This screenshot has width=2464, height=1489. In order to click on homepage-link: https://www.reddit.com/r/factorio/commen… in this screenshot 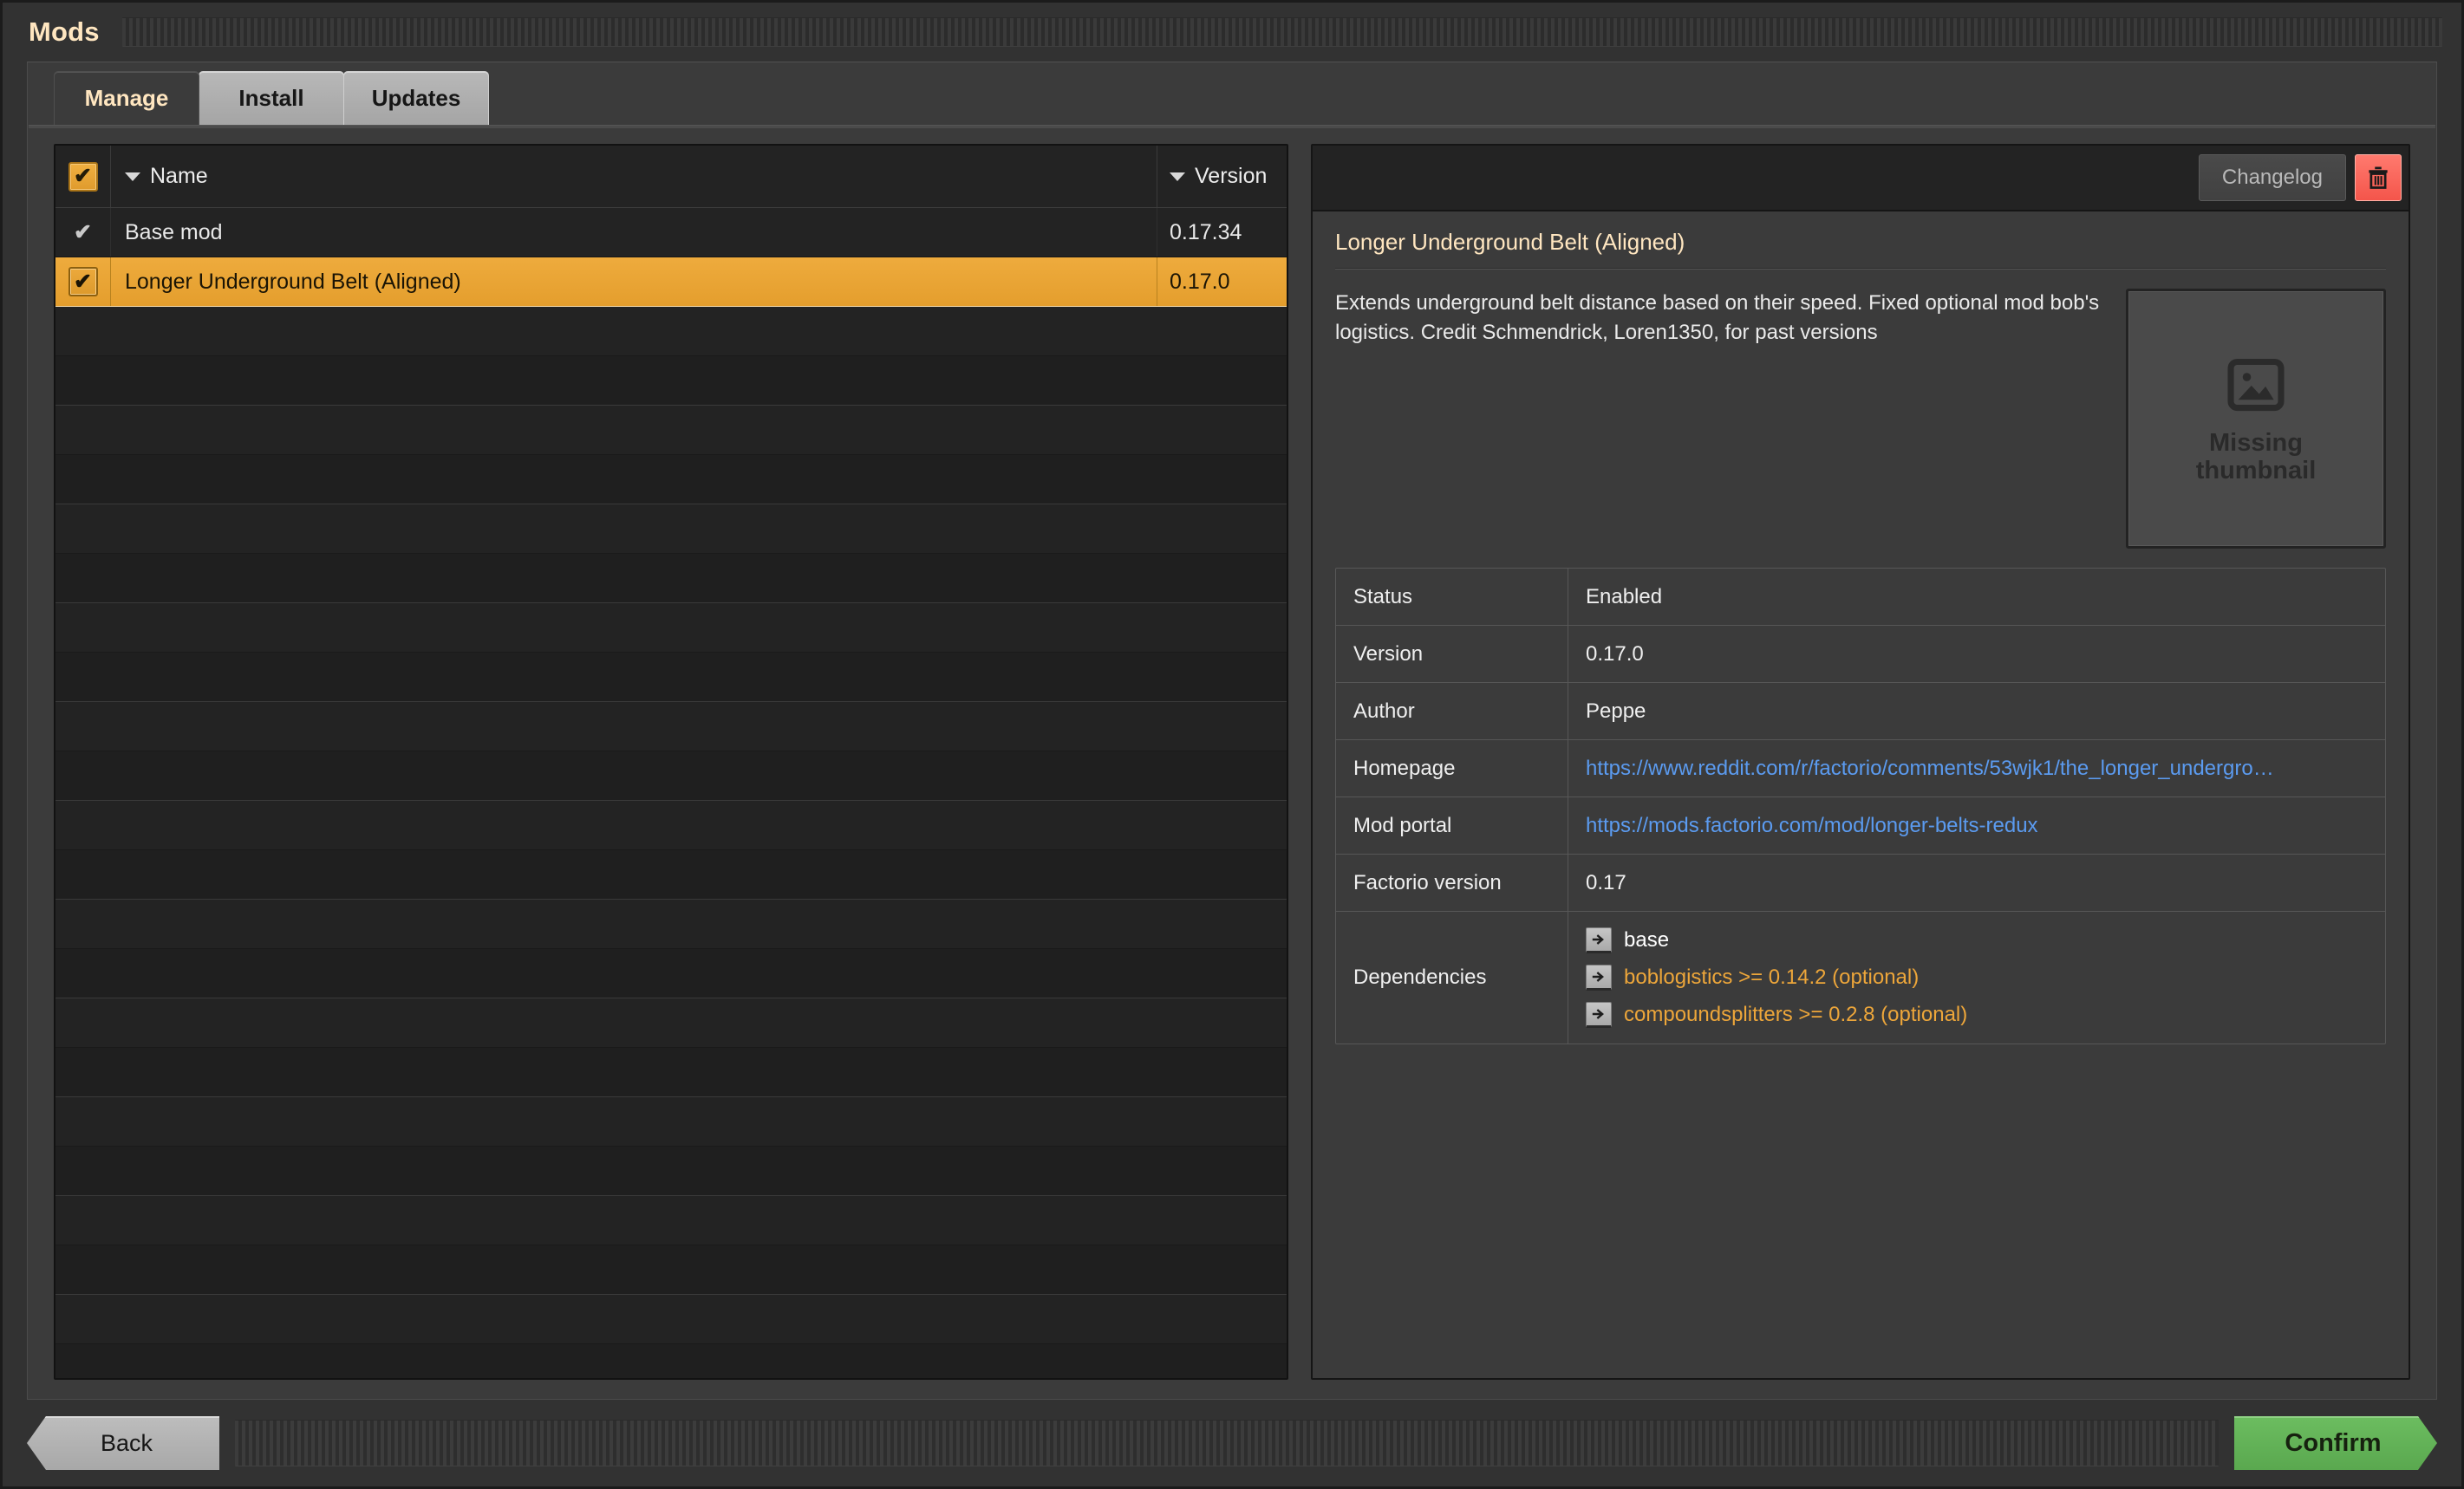, I will do `click(1976, 768)`.